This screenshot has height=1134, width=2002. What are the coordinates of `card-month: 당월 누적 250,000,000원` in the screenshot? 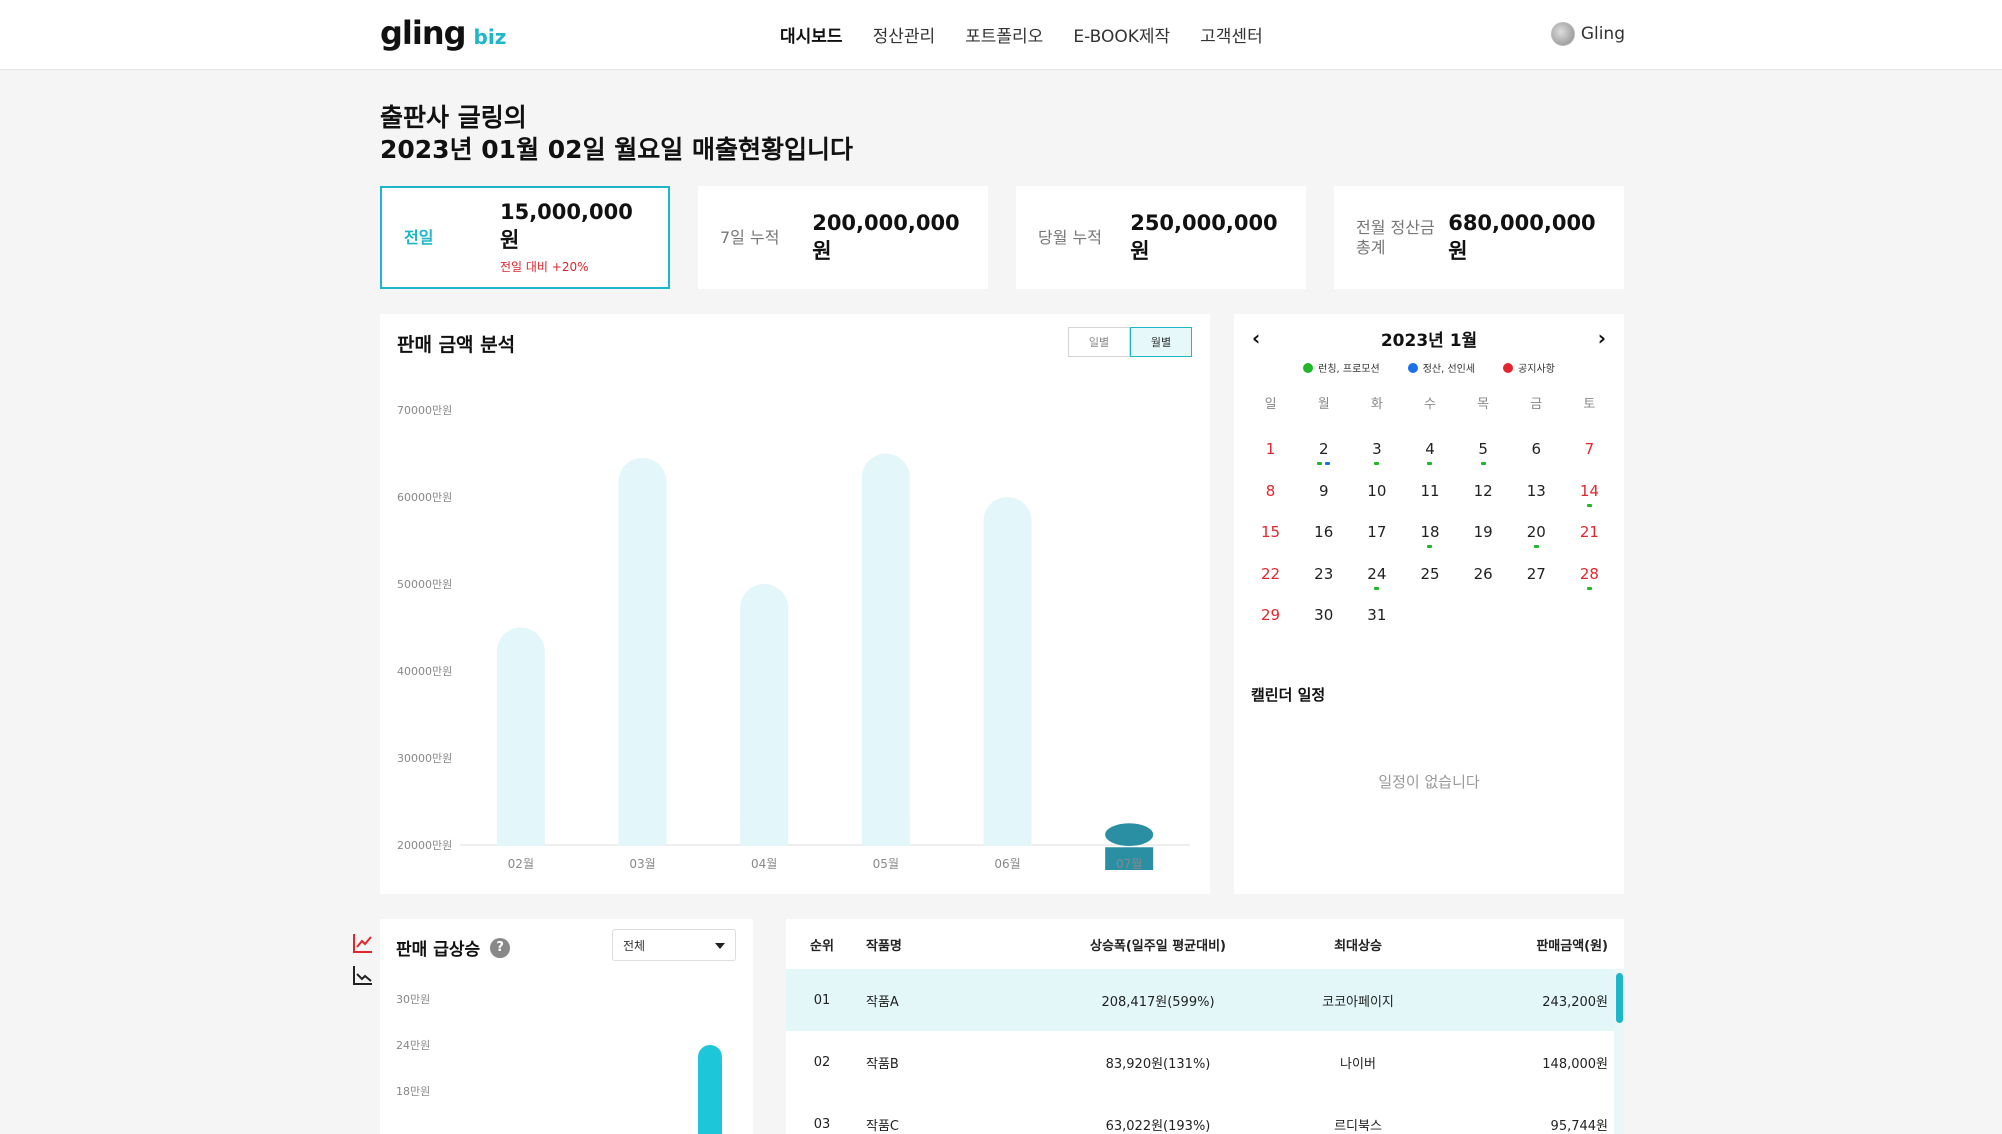 It's located at (1161, 237).